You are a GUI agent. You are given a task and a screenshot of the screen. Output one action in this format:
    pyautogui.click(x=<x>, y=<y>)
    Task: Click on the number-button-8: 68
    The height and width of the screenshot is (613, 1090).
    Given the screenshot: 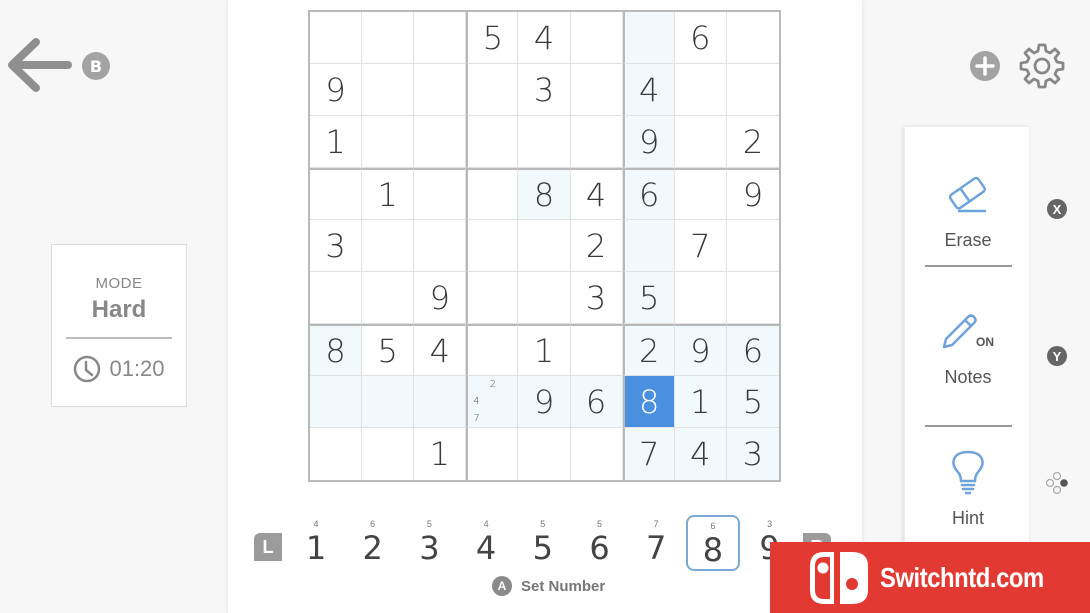 What is the action you would take?
    pyautogui.click(x=712, y=543)
    